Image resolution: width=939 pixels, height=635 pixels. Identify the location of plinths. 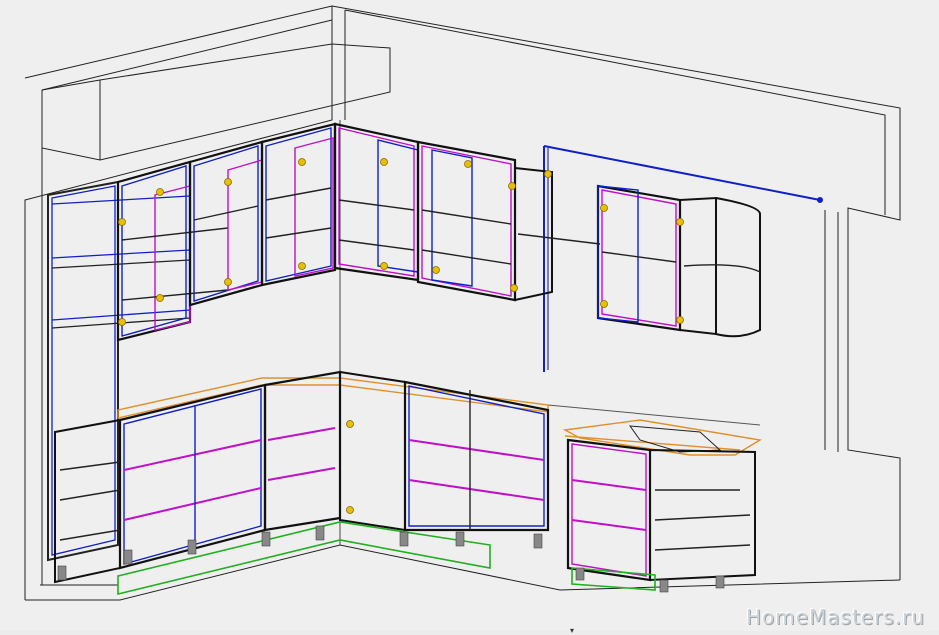
(386, 558).